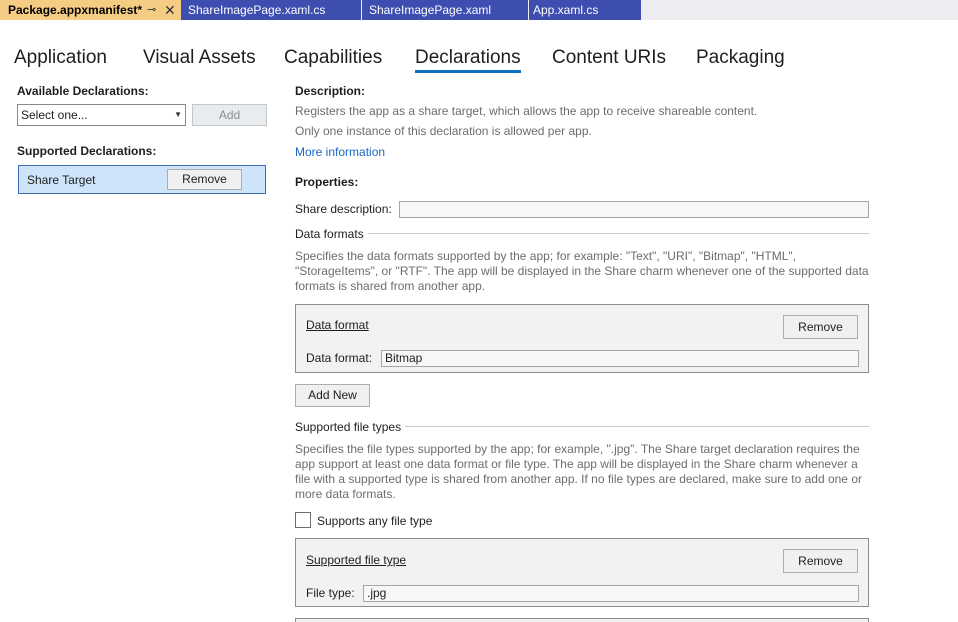 The height and width of the screenshot is (622, 958). What do you see at coordinates (329, 234) in the screenshot?
I see `data-formats-heading: Data formats` at bounding box center [329, 234].